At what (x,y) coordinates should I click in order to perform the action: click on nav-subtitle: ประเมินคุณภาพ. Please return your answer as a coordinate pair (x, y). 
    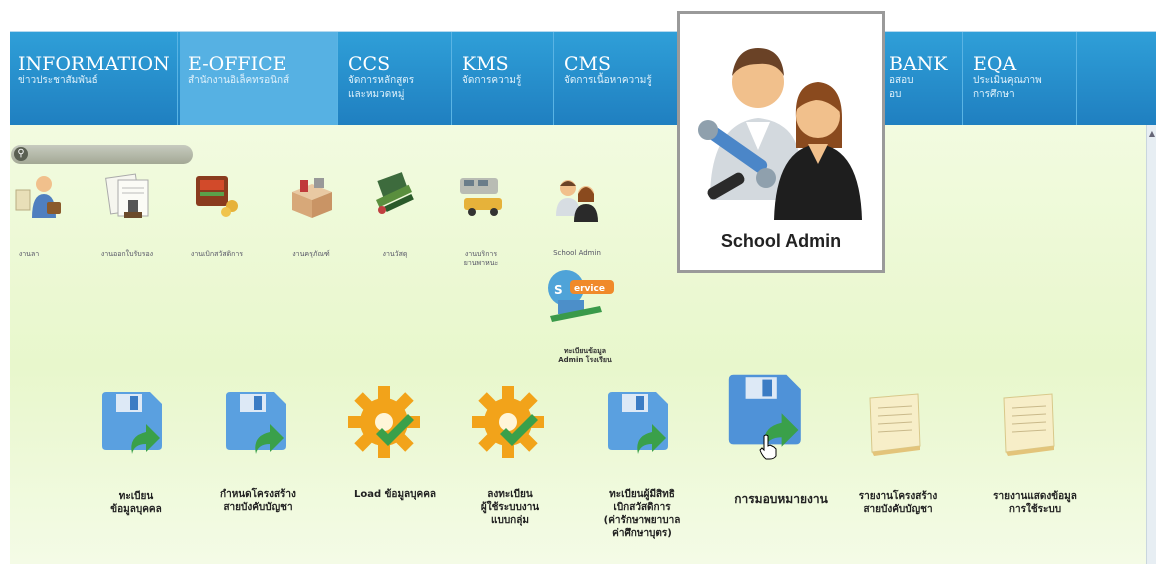
    Looking at the image, I should click on (1007, 80).